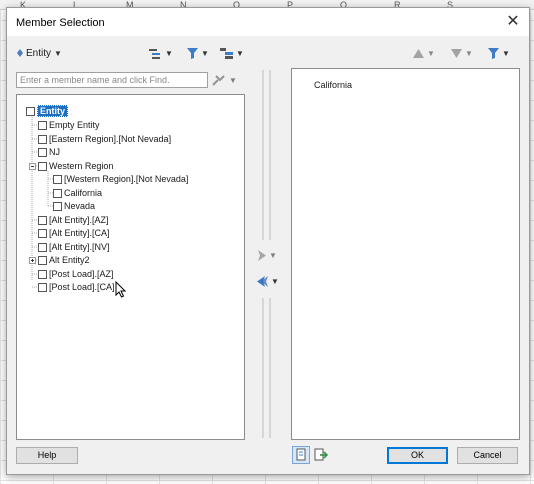 This screenshot has width=534, height=484. I want to click on tree-item: Nevada, so click(74, 206).